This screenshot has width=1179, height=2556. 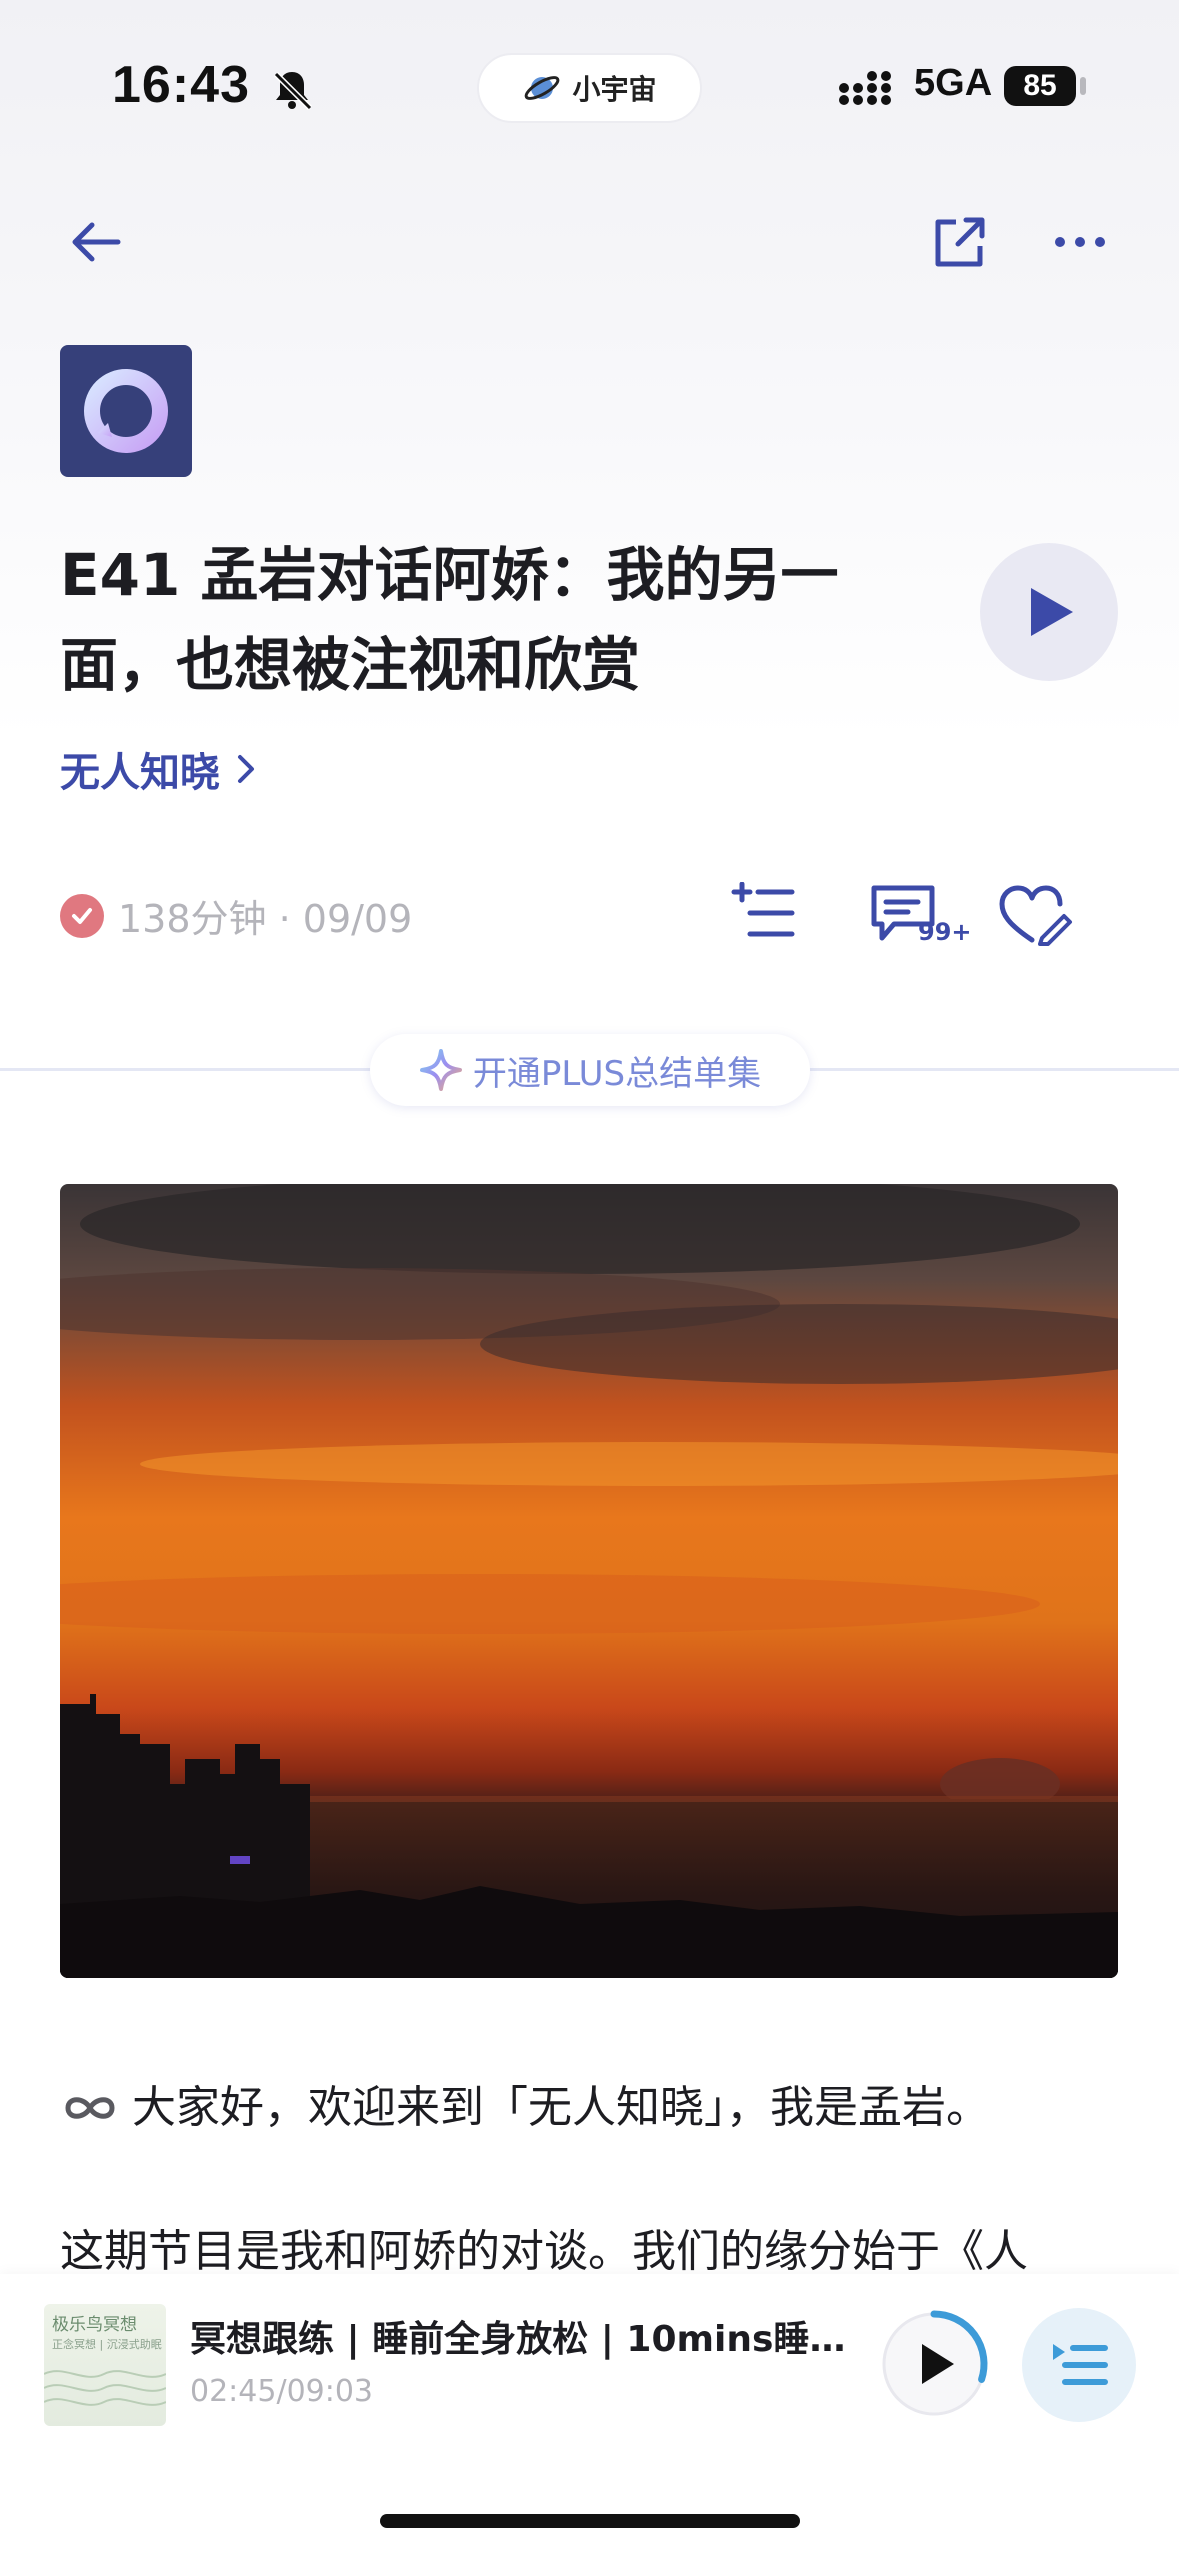 What do you see at coordinates (1083, 86) in the screenshot?
I see `battery-tip` at bounding box center [1083, 86].